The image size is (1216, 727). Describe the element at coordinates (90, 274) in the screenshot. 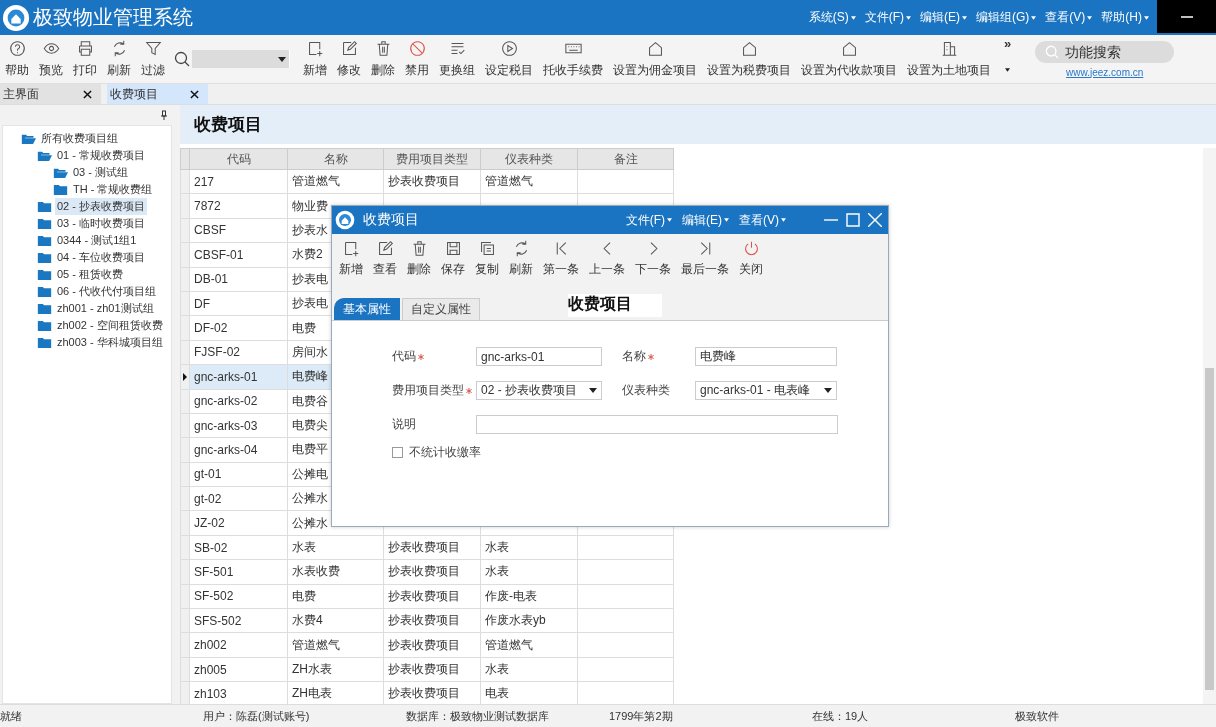

I see `tree-item: 05 - 租赁收费` at that location.